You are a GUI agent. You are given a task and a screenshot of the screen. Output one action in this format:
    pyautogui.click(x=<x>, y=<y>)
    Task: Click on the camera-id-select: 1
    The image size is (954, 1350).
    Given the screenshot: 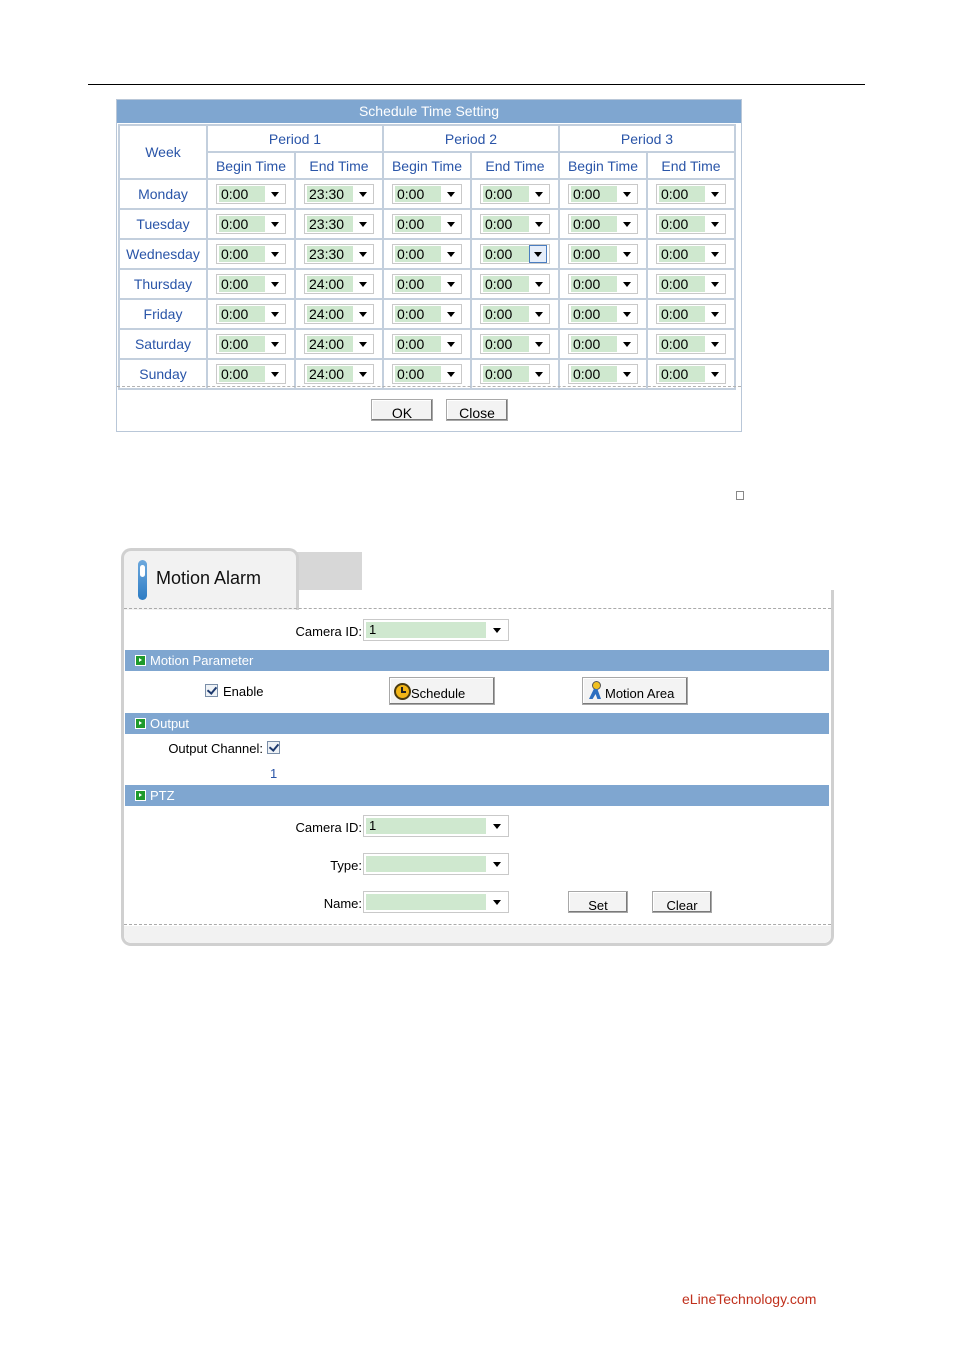 What is the action you would take?
    pyautogui.click(x=436, y=630)
    